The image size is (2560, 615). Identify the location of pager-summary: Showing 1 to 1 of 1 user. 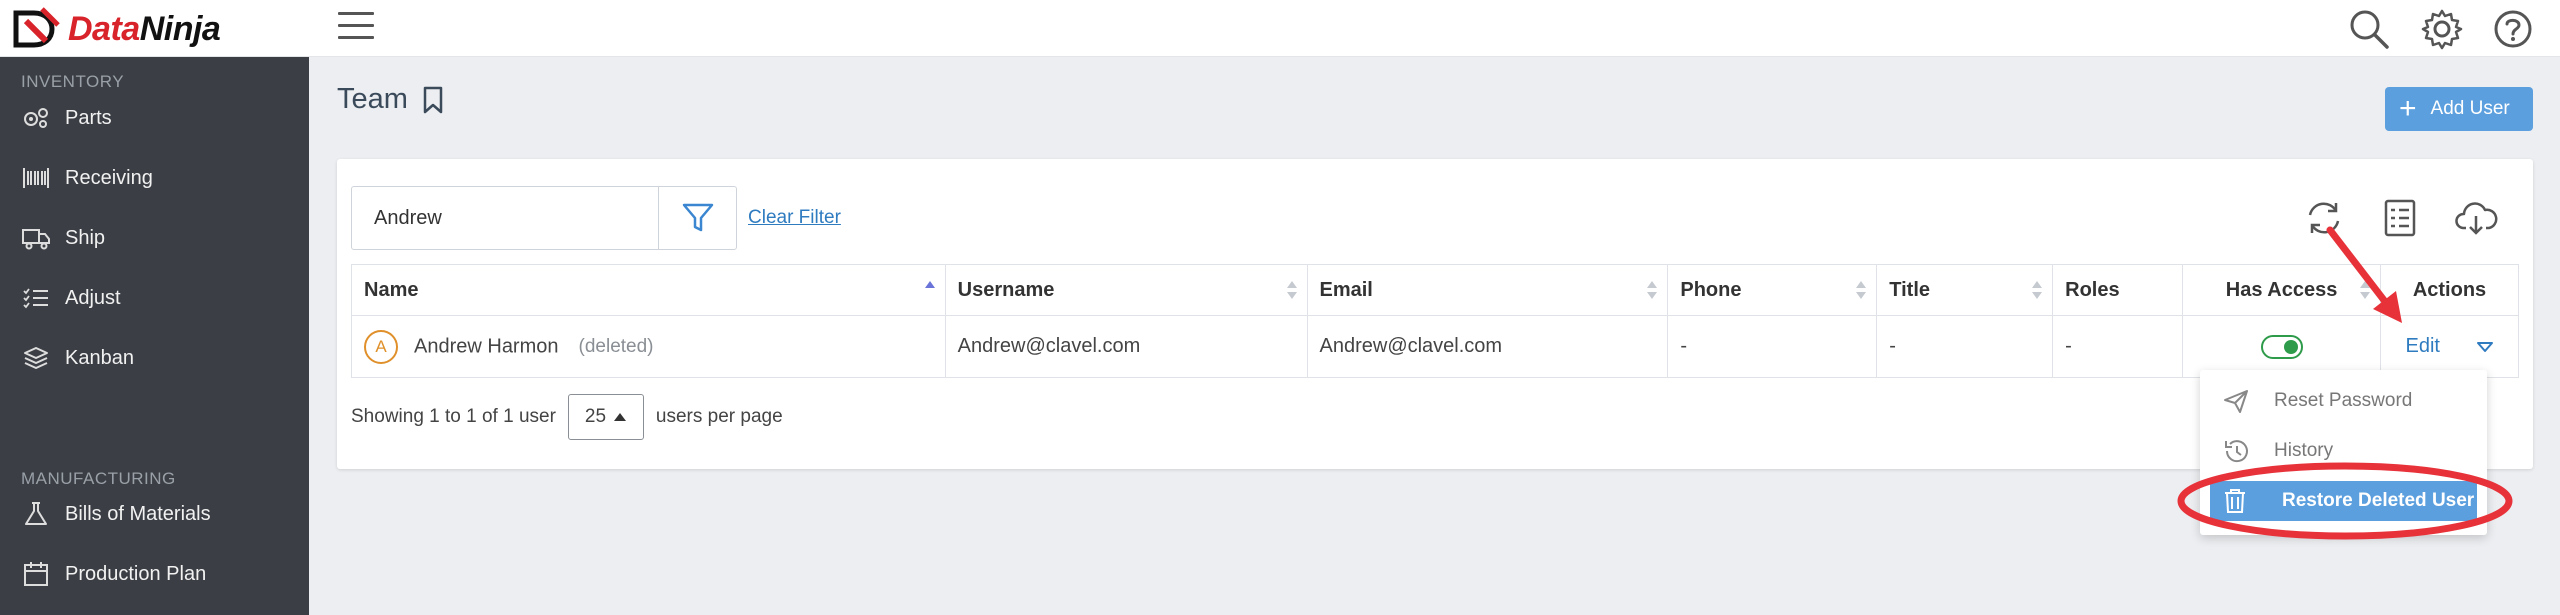
(453, 416).